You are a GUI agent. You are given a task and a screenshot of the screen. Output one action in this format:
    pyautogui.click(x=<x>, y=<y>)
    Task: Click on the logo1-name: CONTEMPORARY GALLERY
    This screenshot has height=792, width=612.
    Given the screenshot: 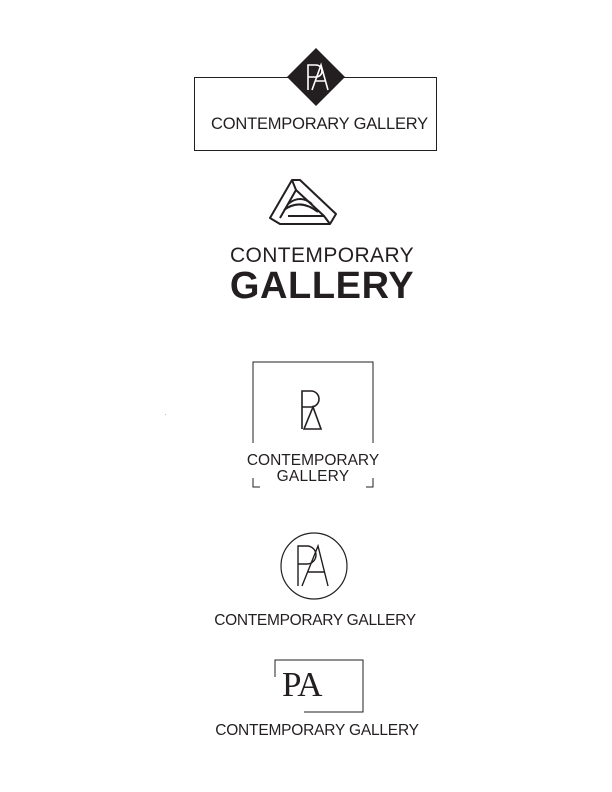 What is the action you would take?
    pyautogui.click(x=319, y=124)
    